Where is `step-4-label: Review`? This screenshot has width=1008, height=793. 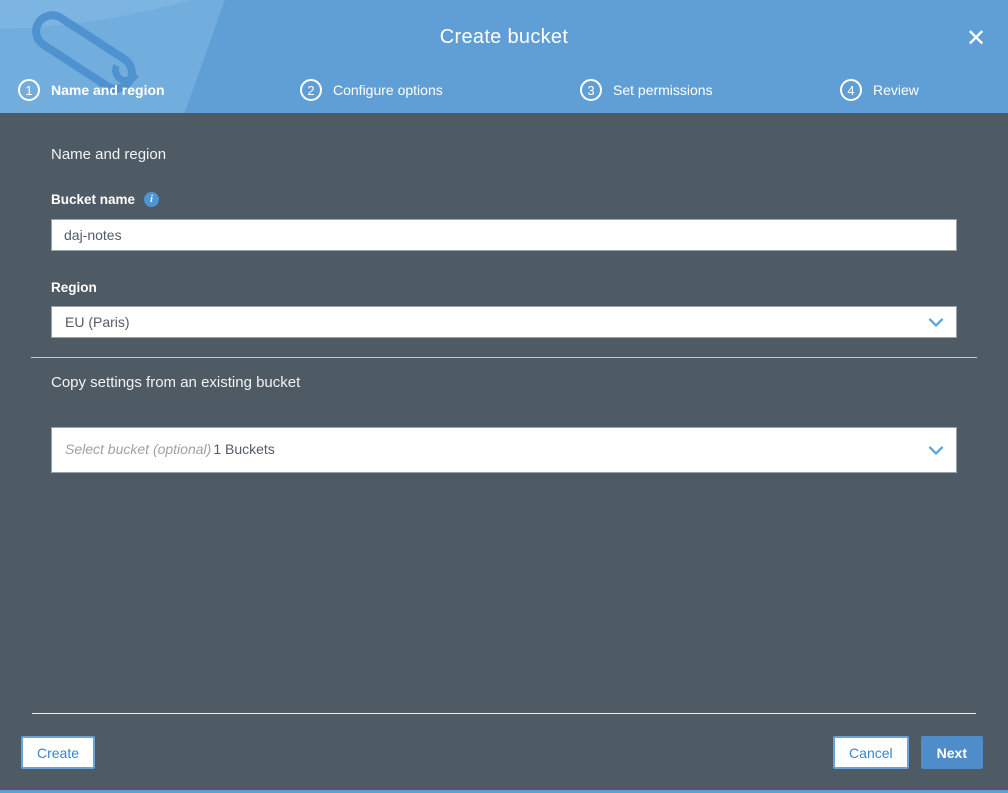
step-4-label: Review is located at coordinates (896, 90).